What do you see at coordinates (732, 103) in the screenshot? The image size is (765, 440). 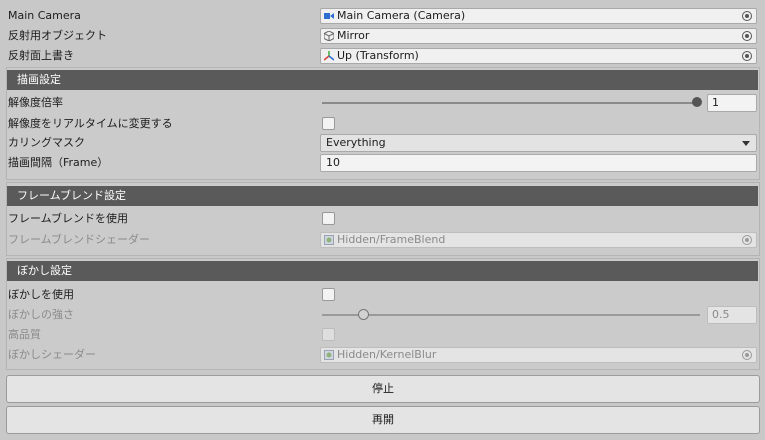 I see `resolution-value-input: 1` at bounding box center [732, 103].